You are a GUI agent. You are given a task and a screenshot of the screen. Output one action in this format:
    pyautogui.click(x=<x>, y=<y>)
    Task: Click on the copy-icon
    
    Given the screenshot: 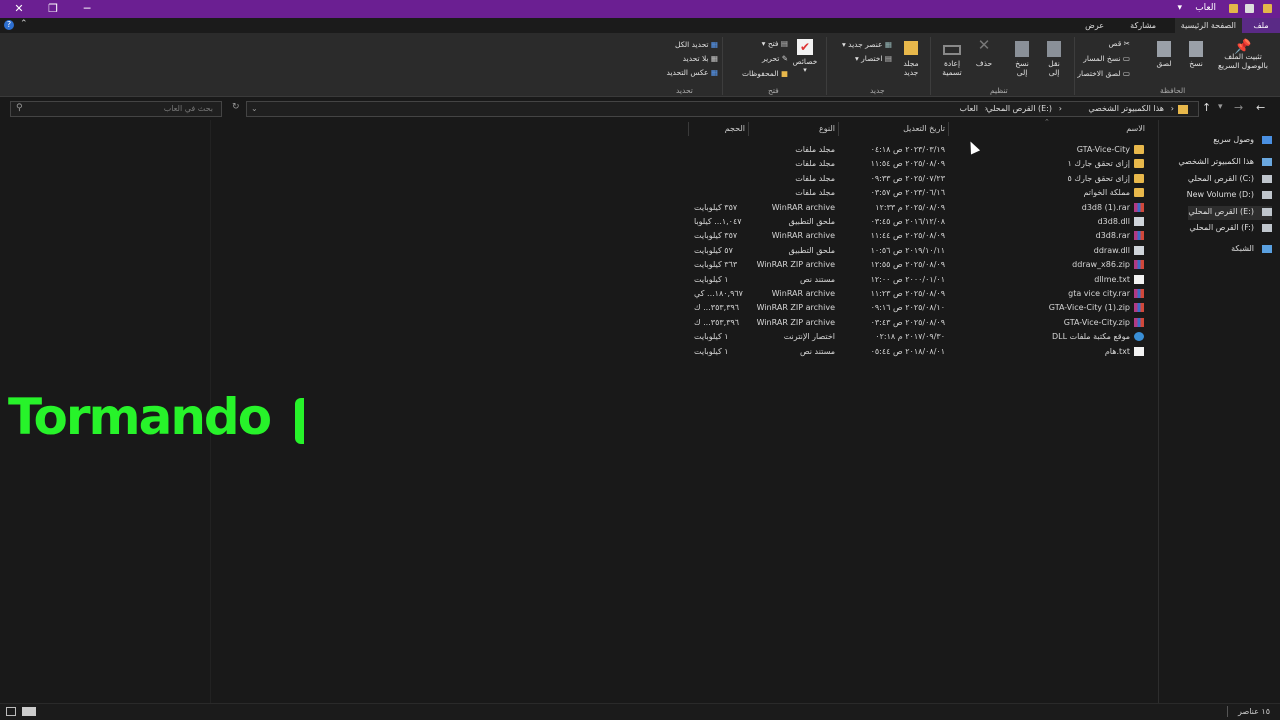 What is the action you would take?
    pyautogui.click(x=1196, y=49)
    